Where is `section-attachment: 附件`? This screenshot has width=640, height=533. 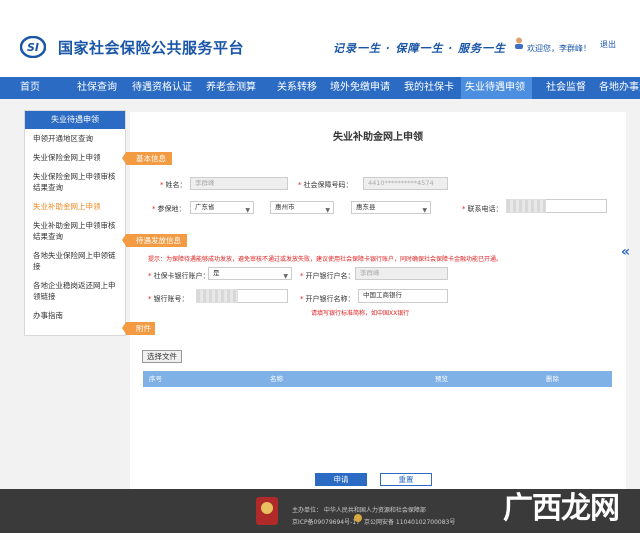
section-attachment: 附件 is located at coordinates (138, 328).